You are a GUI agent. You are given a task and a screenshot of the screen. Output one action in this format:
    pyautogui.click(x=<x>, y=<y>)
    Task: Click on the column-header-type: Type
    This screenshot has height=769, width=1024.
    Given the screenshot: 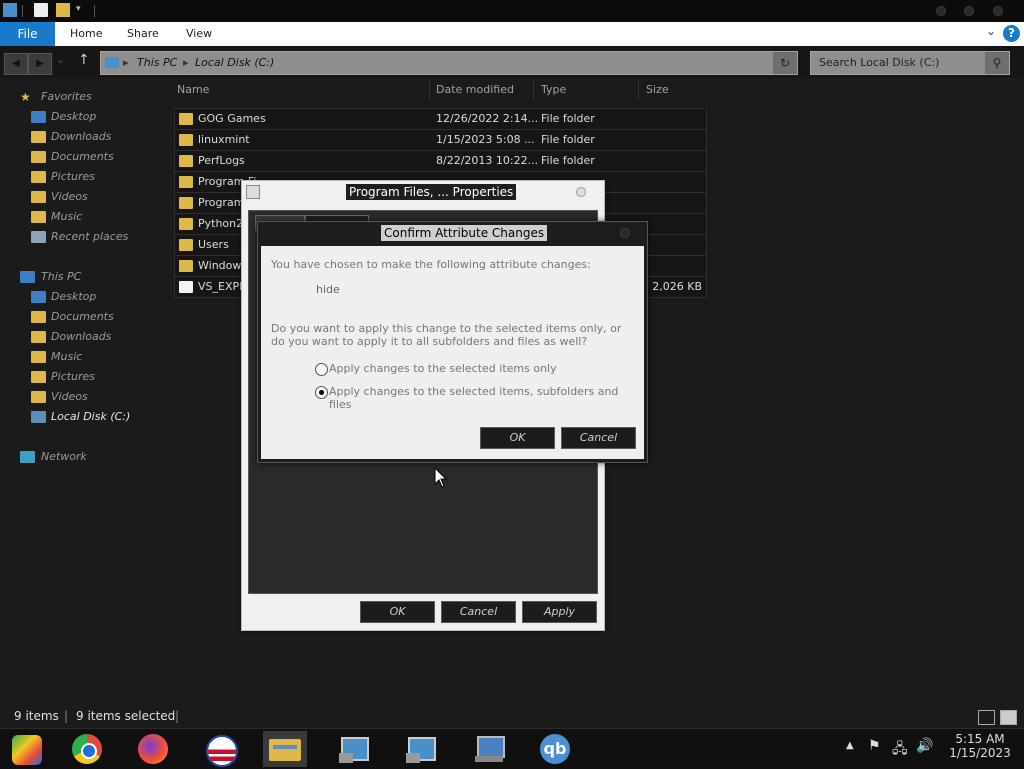 What is the action you would take?
    pyautogui.click(x=553, y=90)
    